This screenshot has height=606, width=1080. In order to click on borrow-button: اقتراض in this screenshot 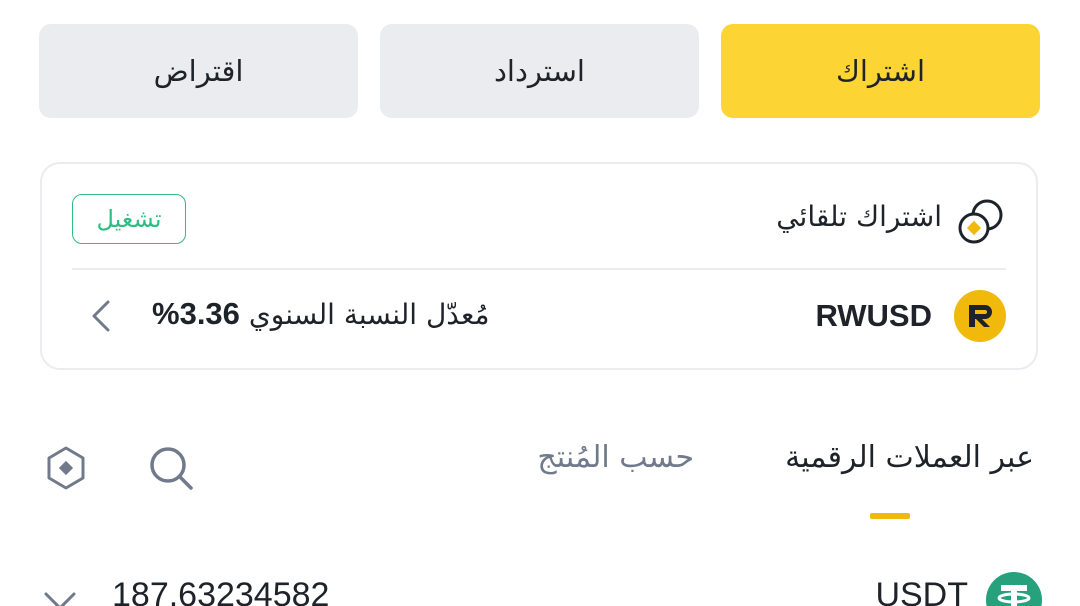, I will do `click(198, 71)`.